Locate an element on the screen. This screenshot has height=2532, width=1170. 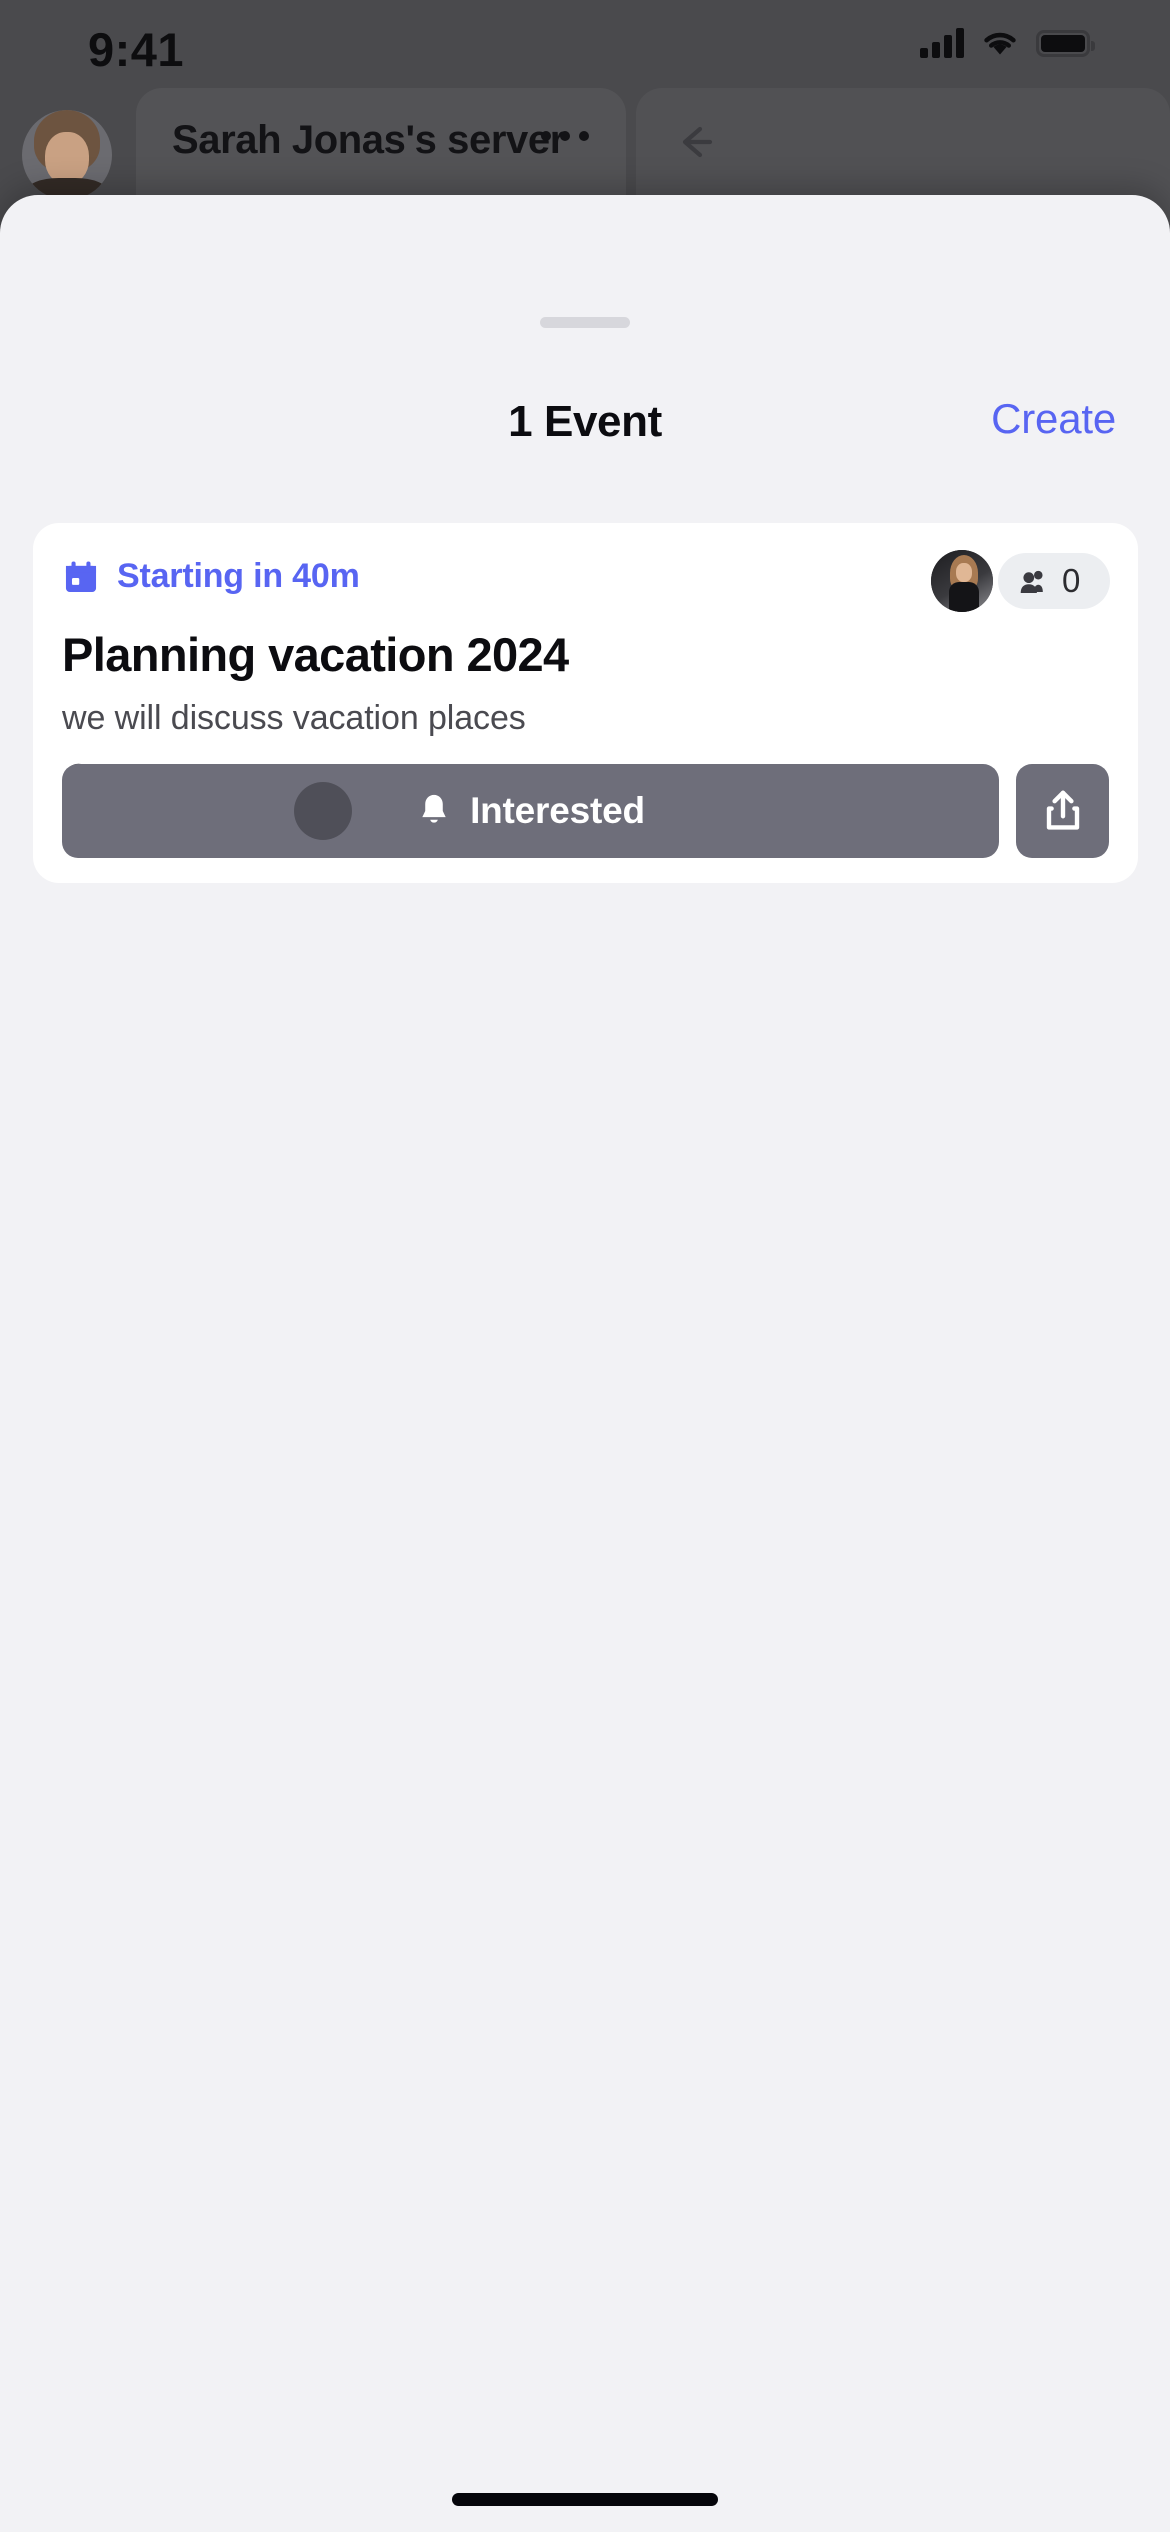
interested-button: Interested is located at coordinates (530, 811).